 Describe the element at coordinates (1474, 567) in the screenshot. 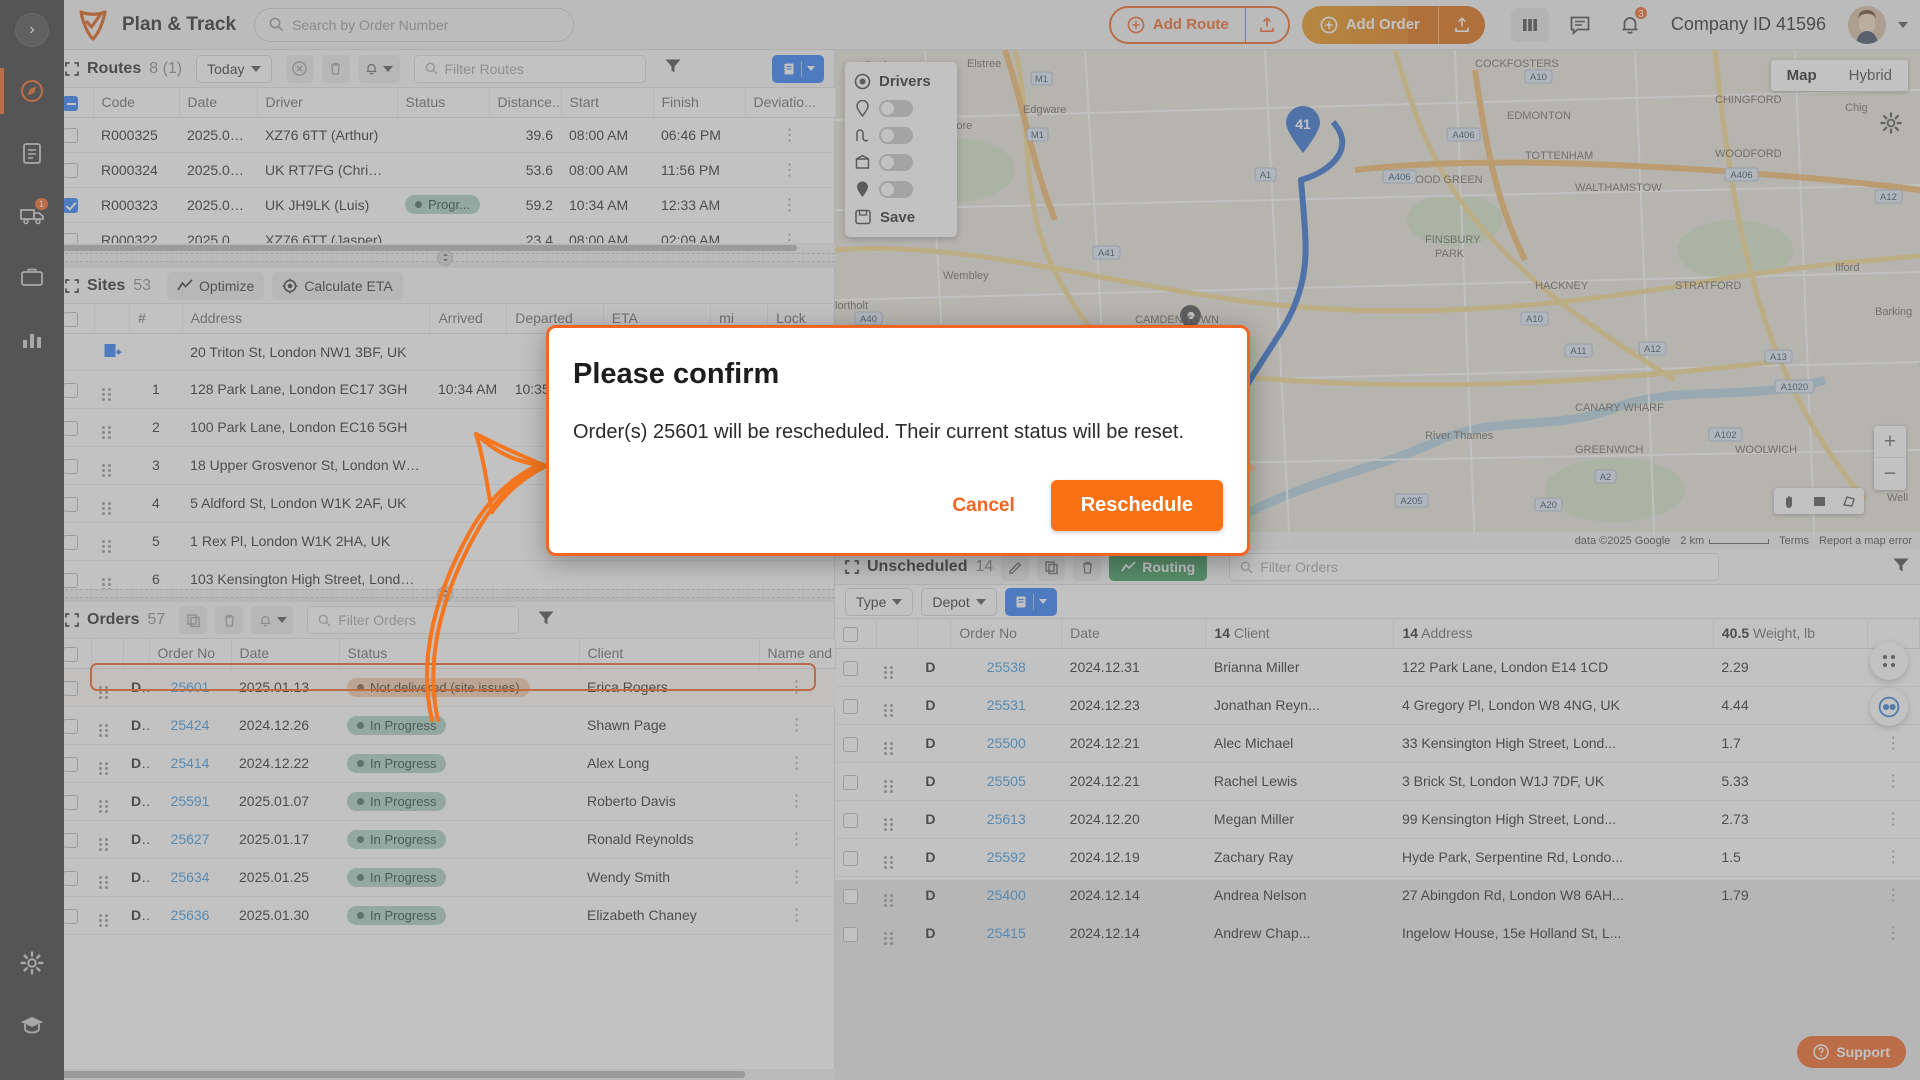

I see `unscheduled-filter-input: Filter Orders` at that location.